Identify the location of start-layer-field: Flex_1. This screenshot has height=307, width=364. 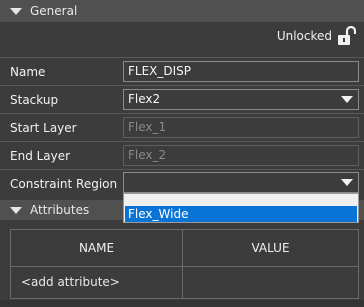
(241, 127).